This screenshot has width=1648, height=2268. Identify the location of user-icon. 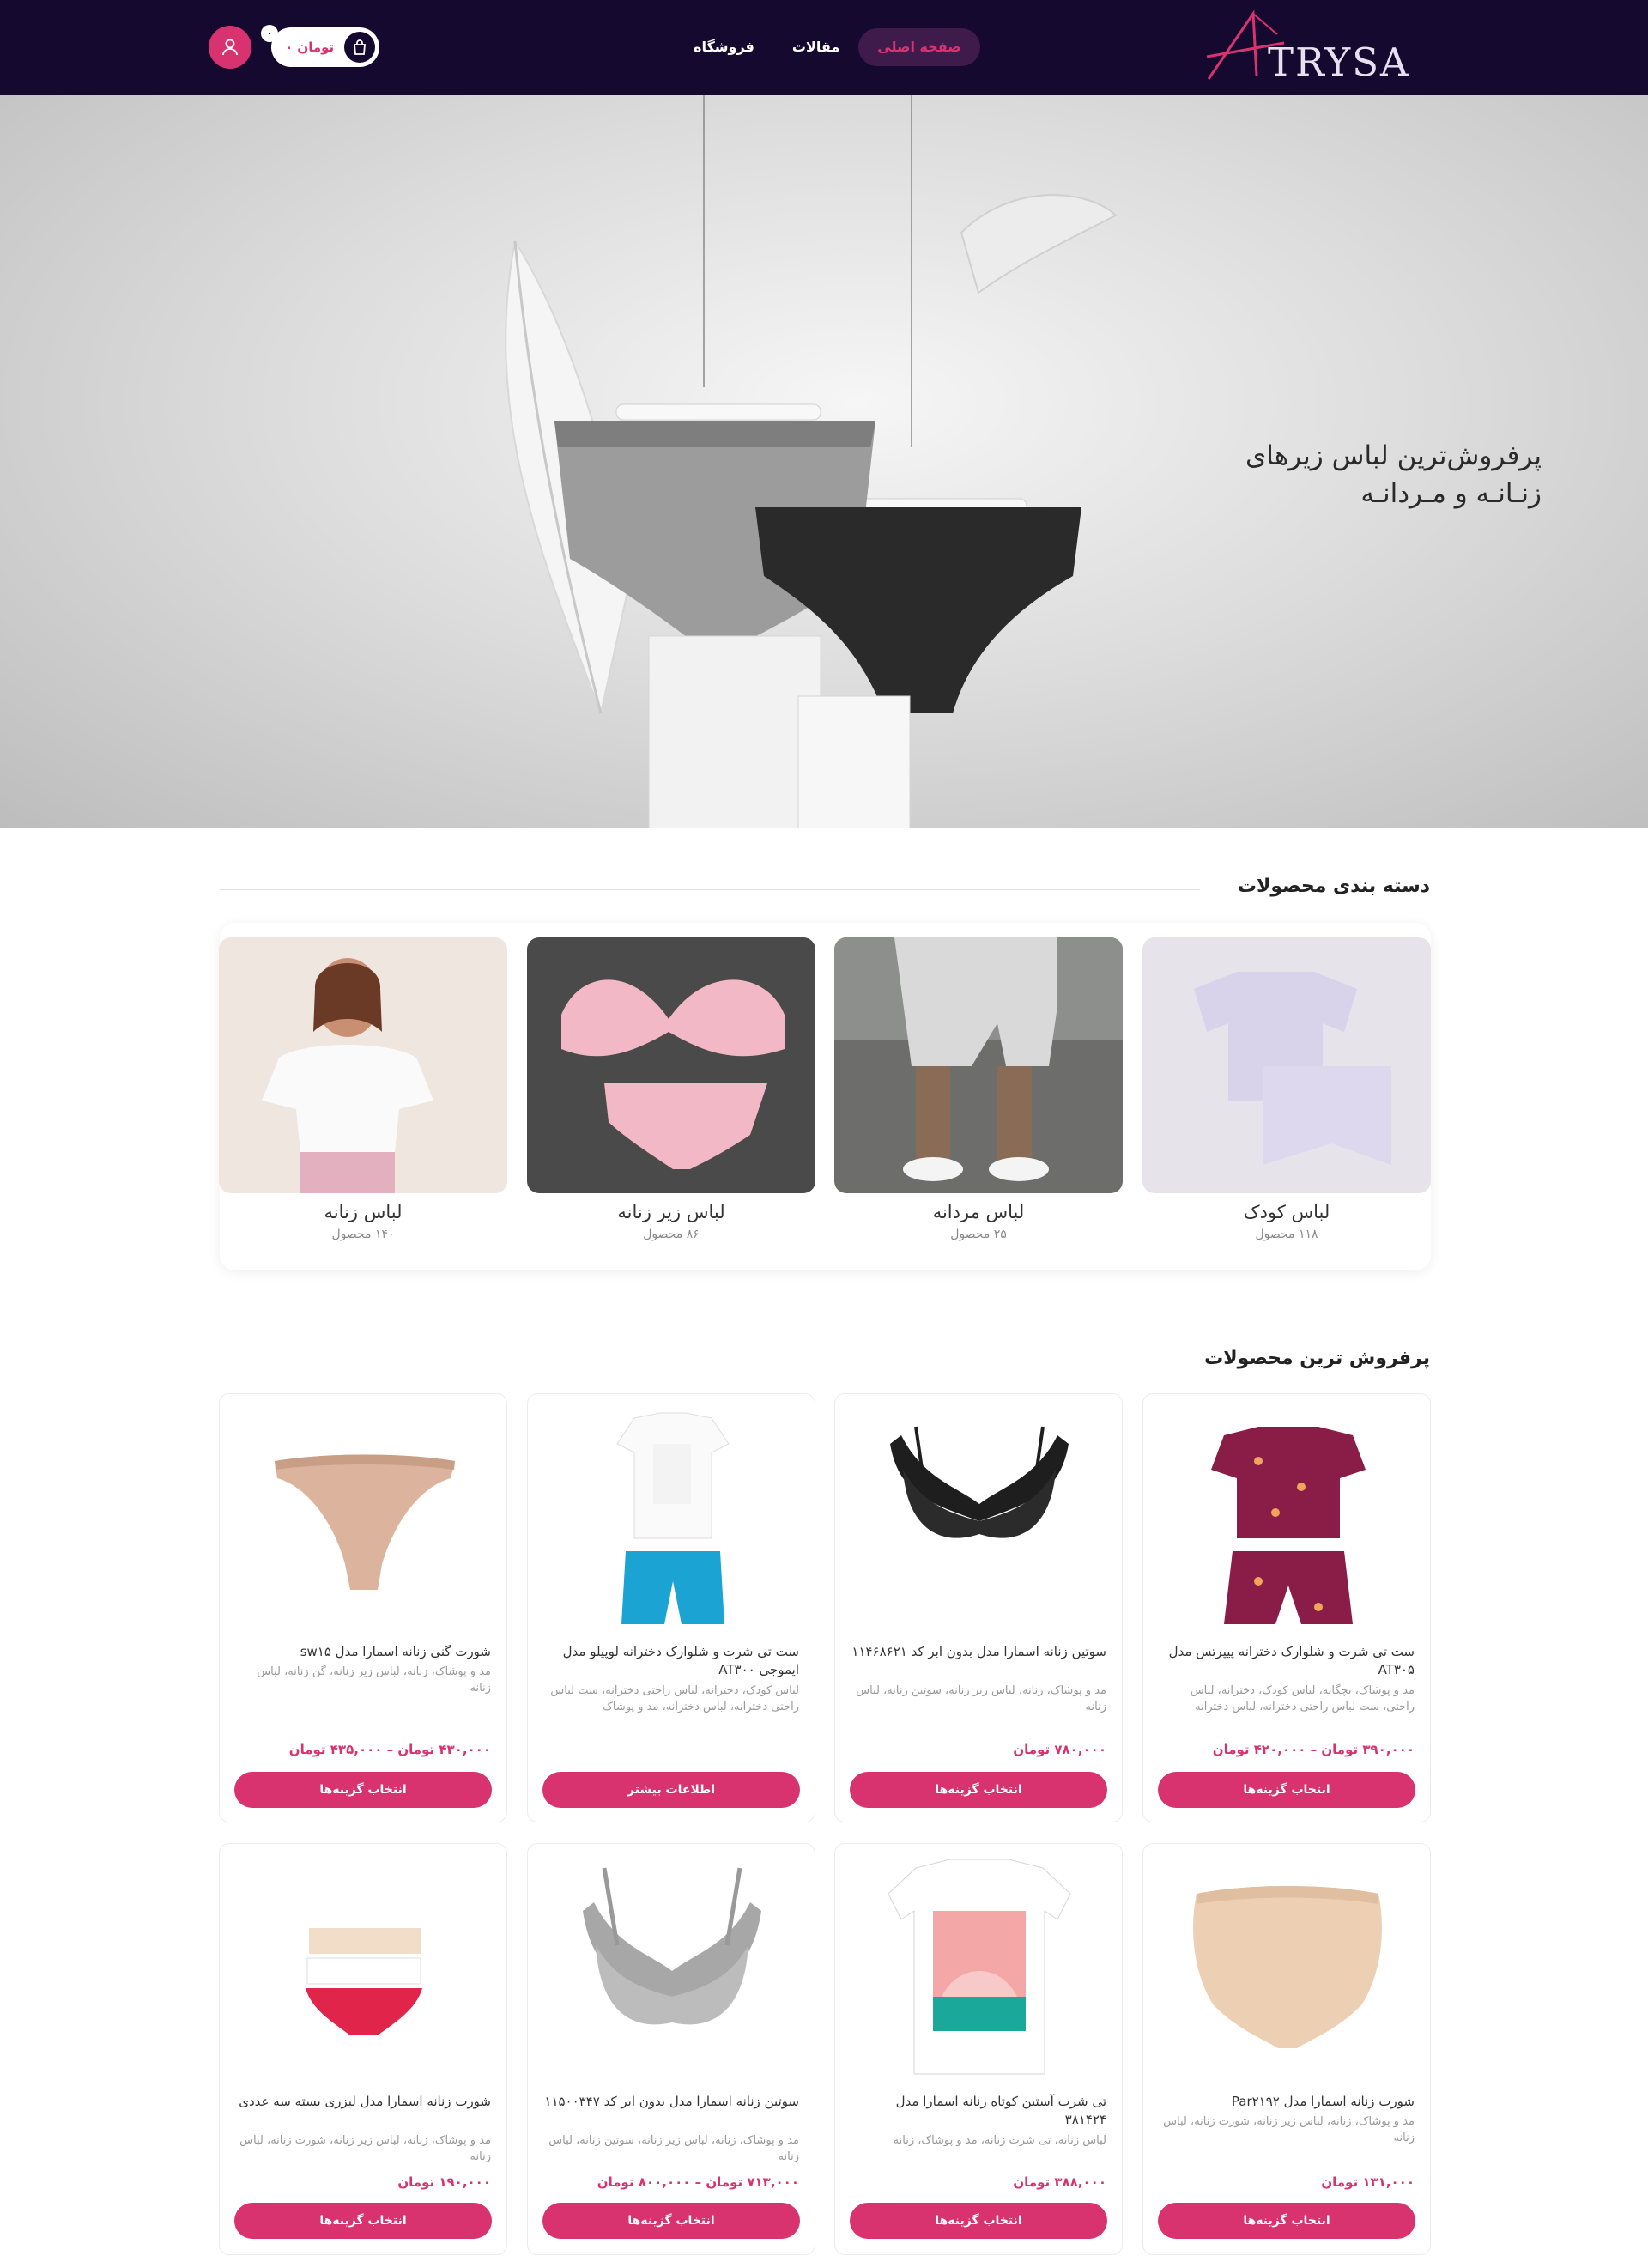
(230, 47).